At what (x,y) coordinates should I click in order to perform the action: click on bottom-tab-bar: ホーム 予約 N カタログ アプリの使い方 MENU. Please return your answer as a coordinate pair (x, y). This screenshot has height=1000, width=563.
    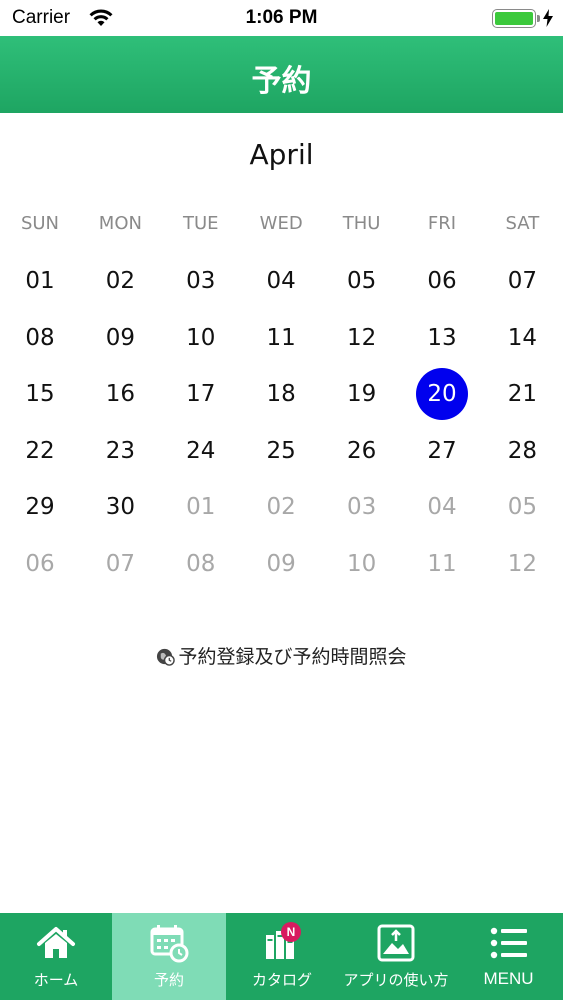
    Looking at the image, I should click on (281, 956).